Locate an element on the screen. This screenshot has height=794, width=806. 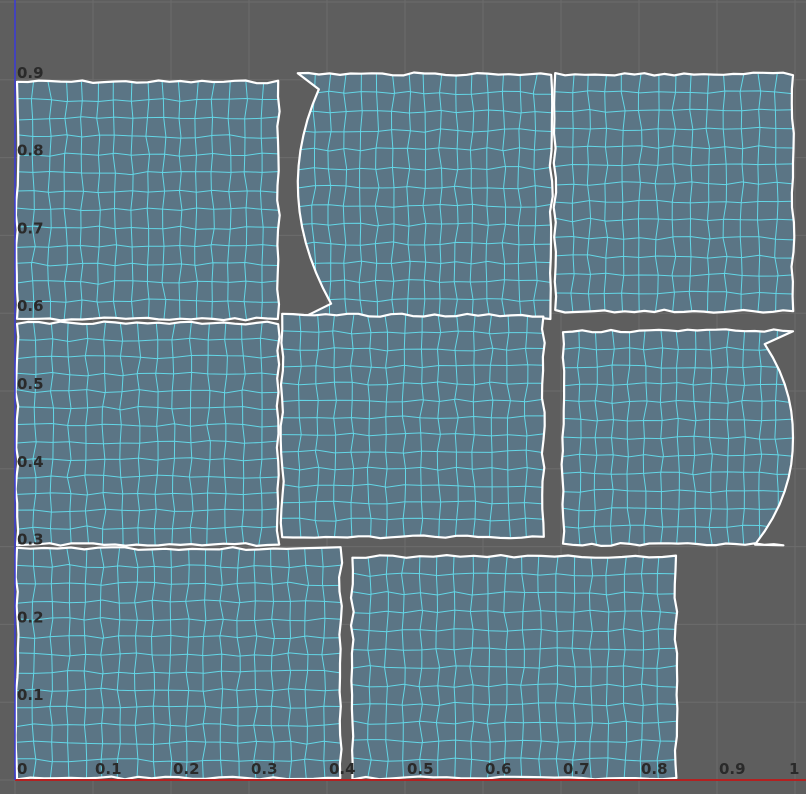
v-tick-label: 0.6 is located at coordinates (30, 306).